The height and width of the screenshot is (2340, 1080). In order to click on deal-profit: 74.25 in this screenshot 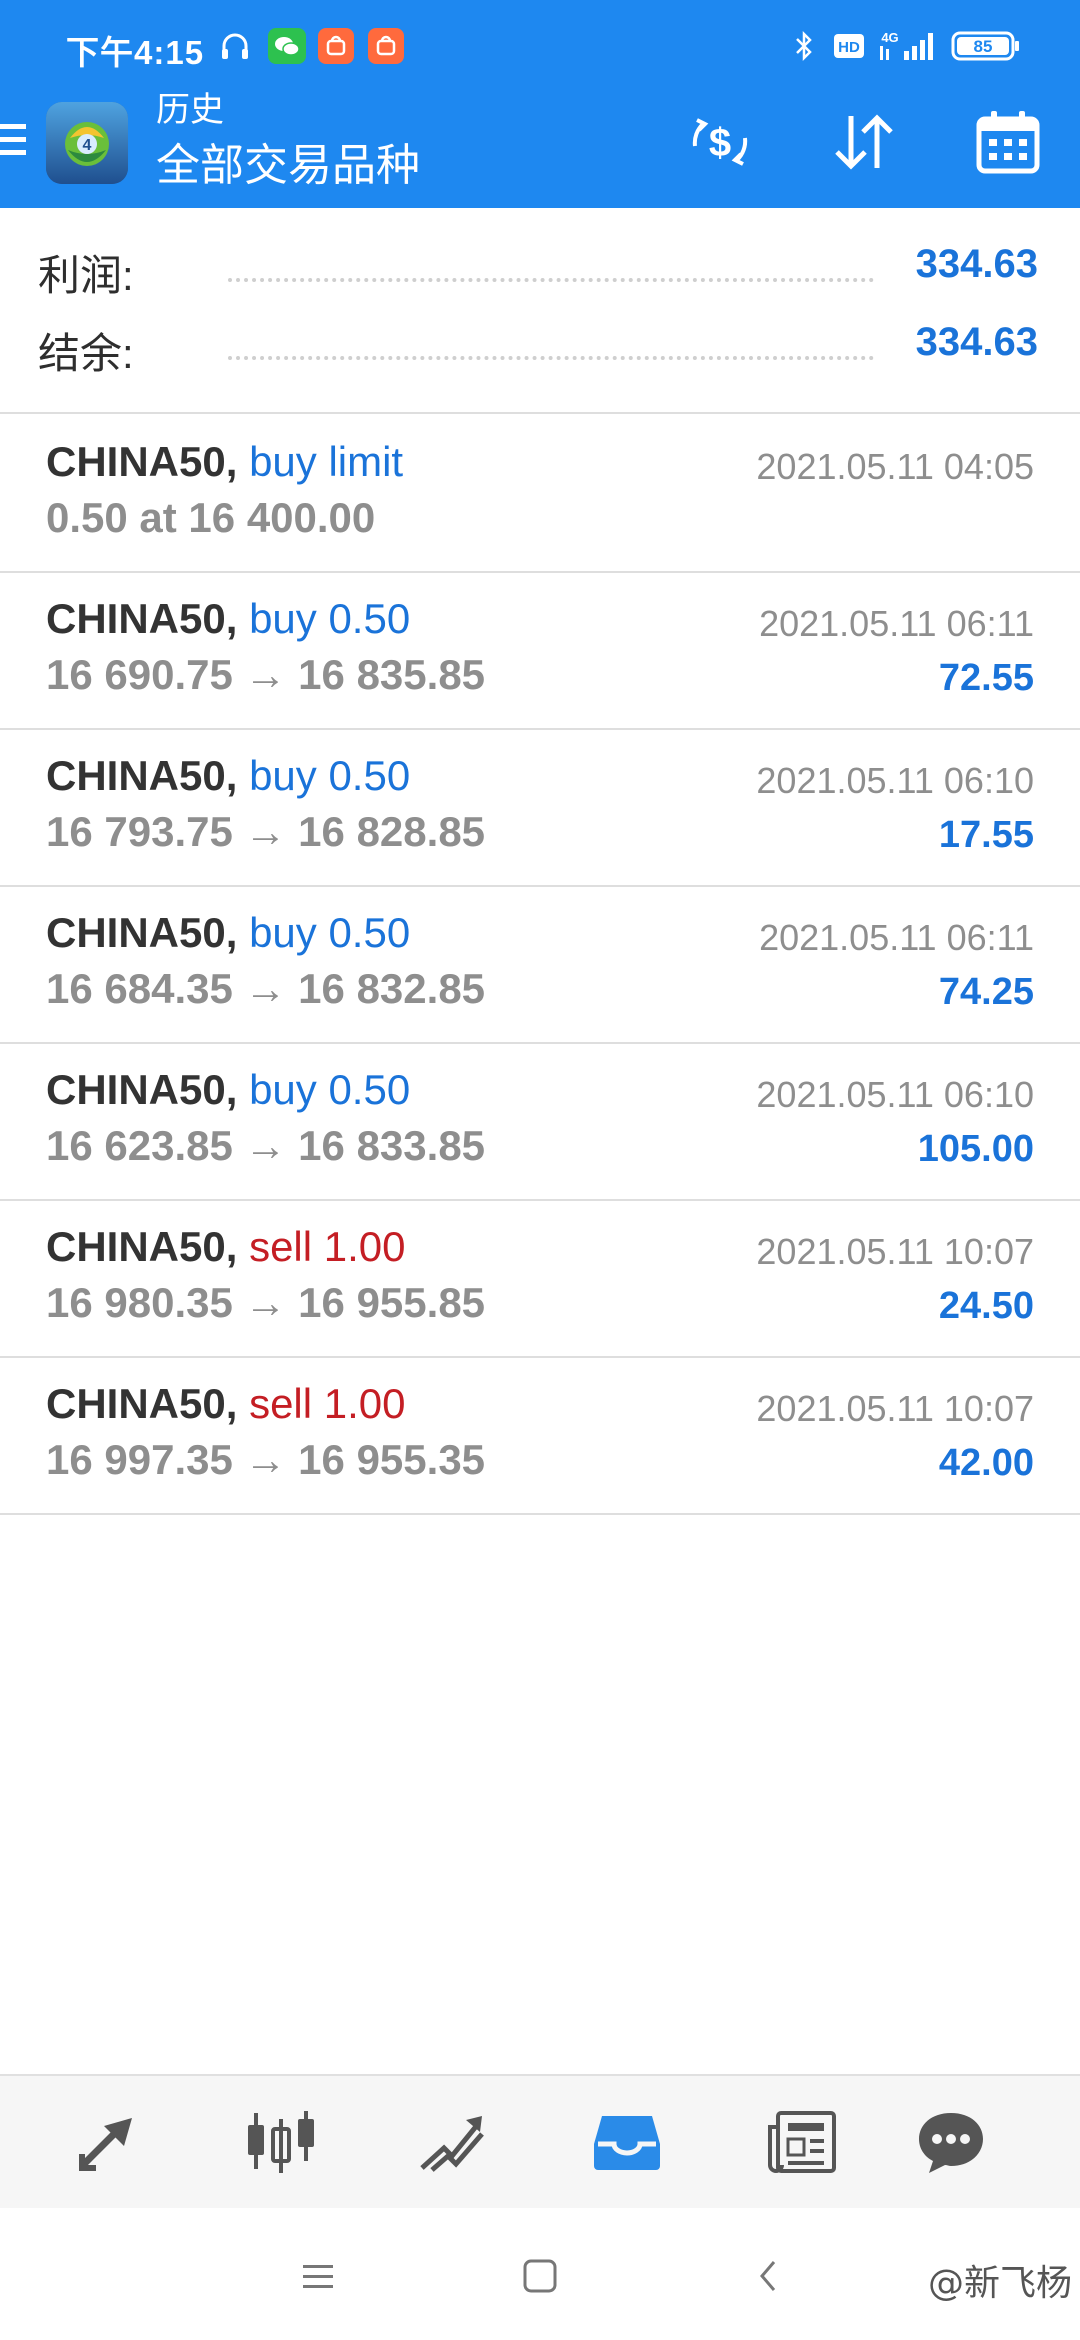, I will do `click(986, 992)`.